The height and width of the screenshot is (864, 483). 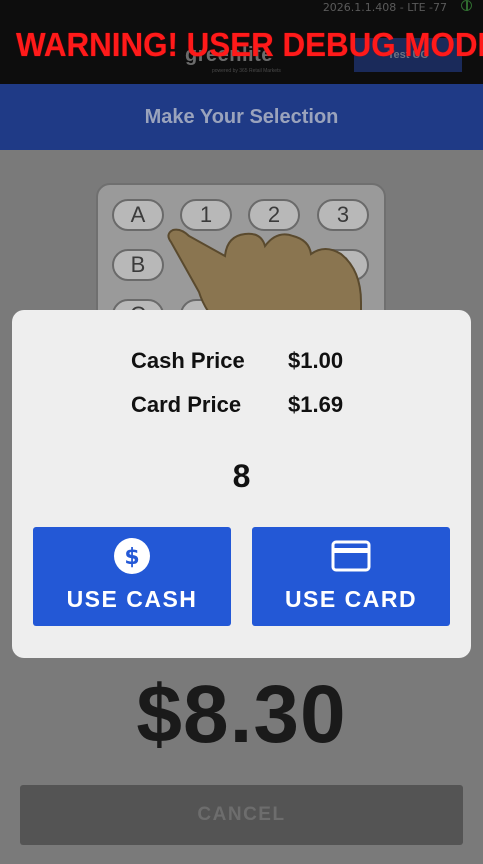 I want to click on cash-price-label: Cash Price, so click(x=188, y=360).